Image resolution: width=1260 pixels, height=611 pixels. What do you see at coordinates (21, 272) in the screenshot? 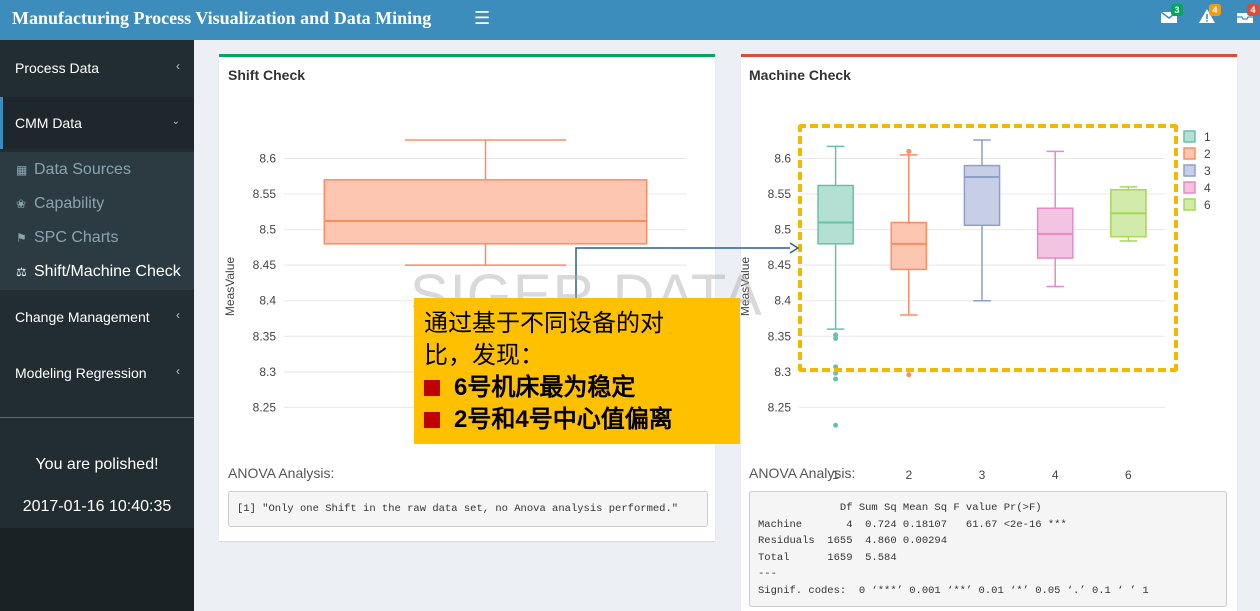
I see `balance-scale-icon: ⚖` at bounding box center [21, 272].